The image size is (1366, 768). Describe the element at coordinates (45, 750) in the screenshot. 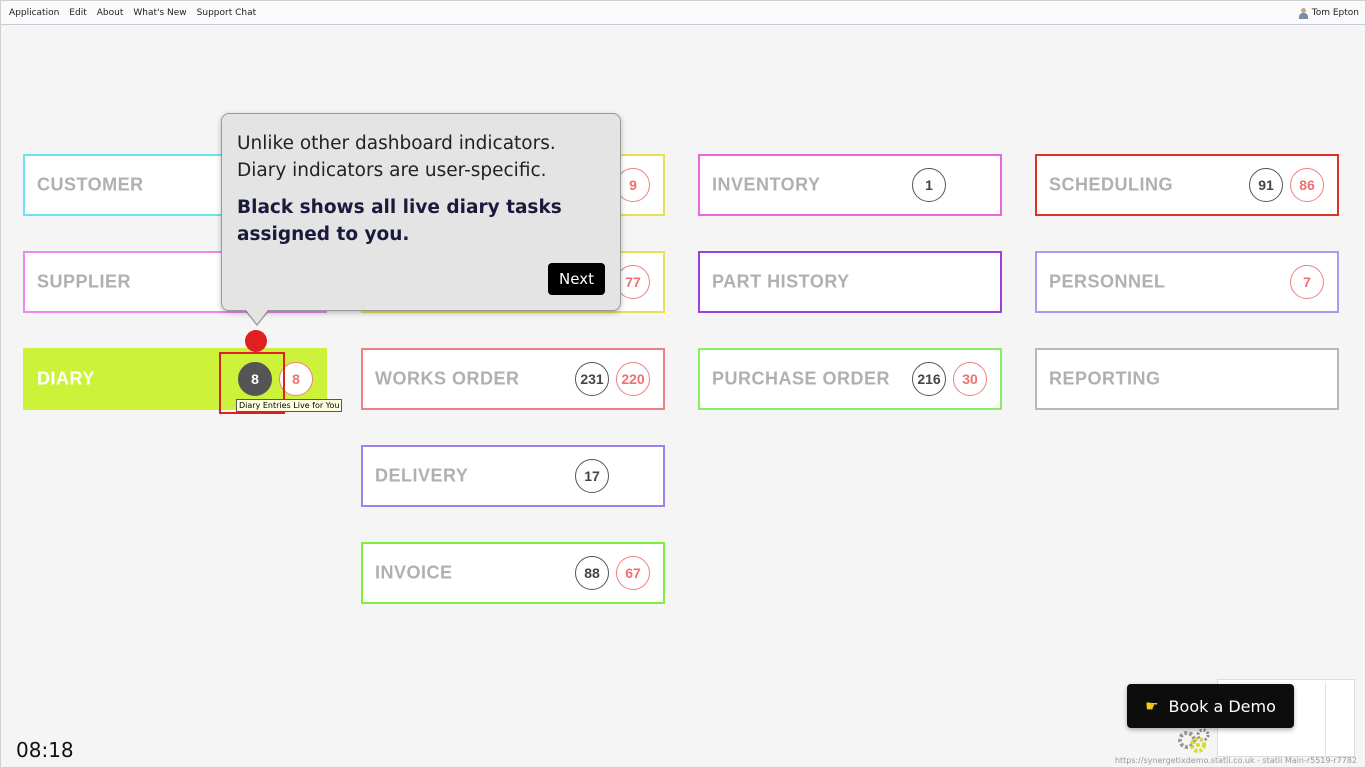

I see `clock: 08:18` at that location.